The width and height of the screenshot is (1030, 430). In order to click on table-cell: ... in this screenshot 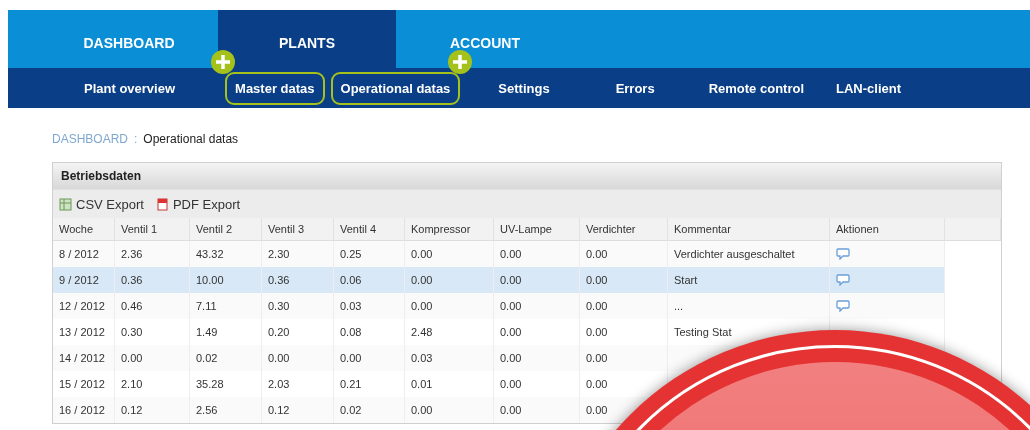, I will do `click(749, 306)`.